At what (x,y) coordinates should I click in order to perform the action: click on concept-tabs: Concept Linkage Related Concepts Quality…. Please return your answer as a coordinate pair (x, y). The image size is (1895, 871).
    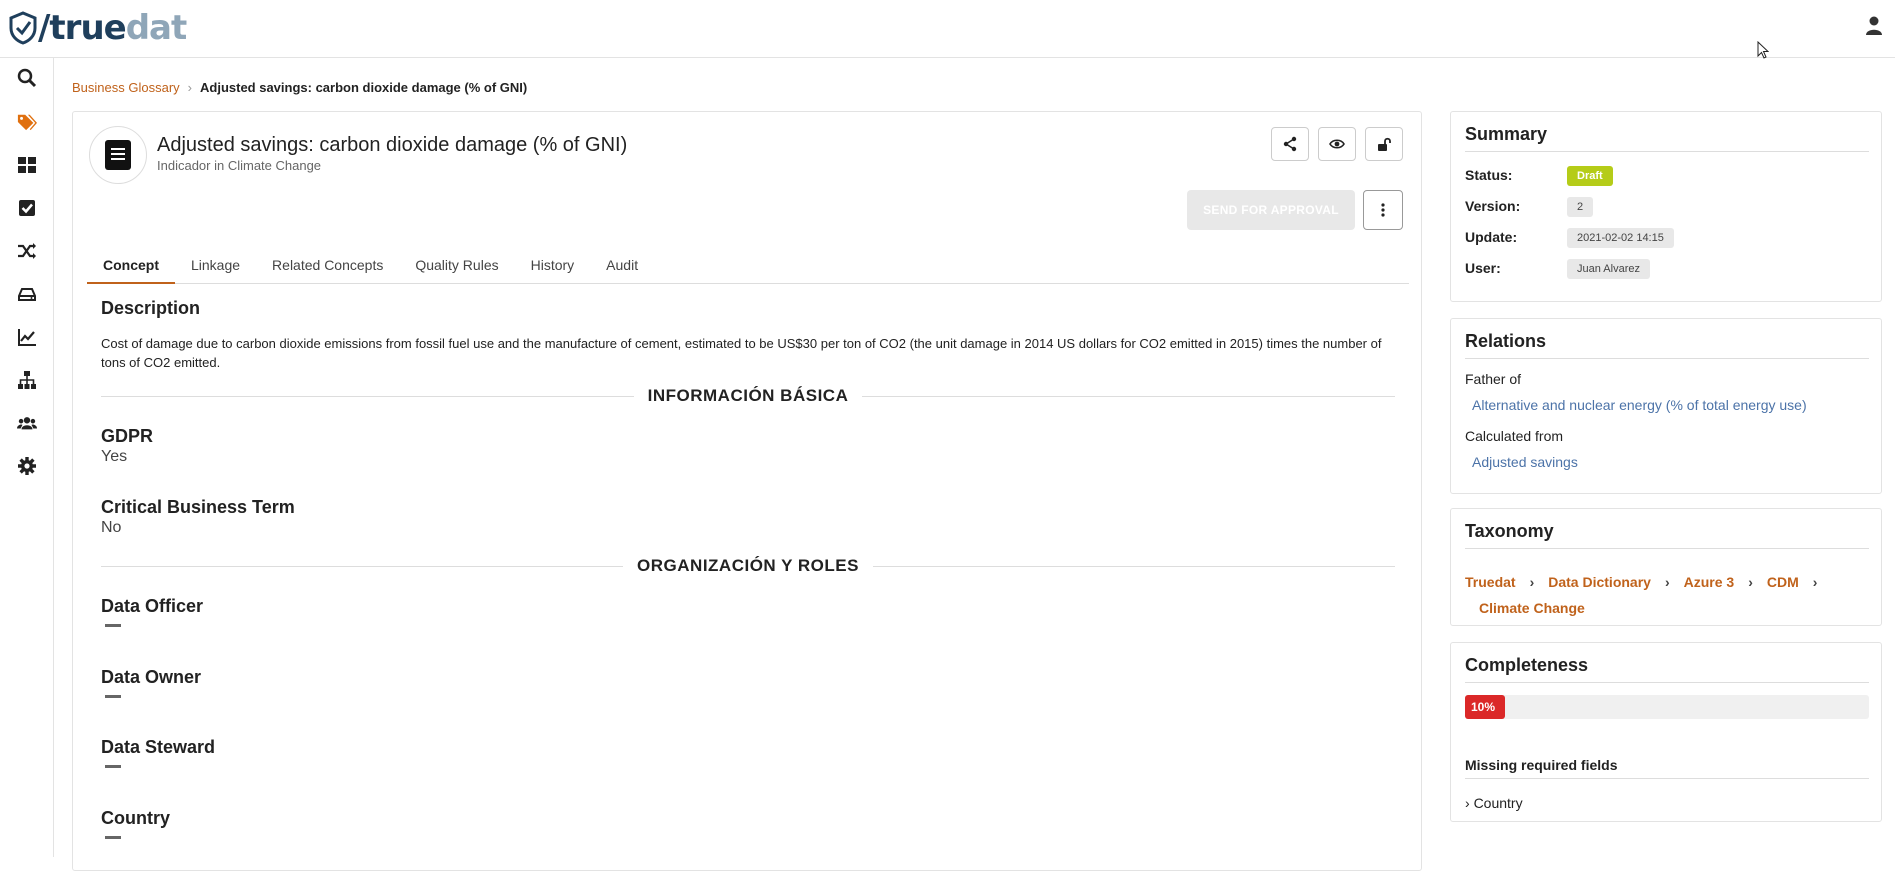
    Looking at the image, I should click on (748, 265).